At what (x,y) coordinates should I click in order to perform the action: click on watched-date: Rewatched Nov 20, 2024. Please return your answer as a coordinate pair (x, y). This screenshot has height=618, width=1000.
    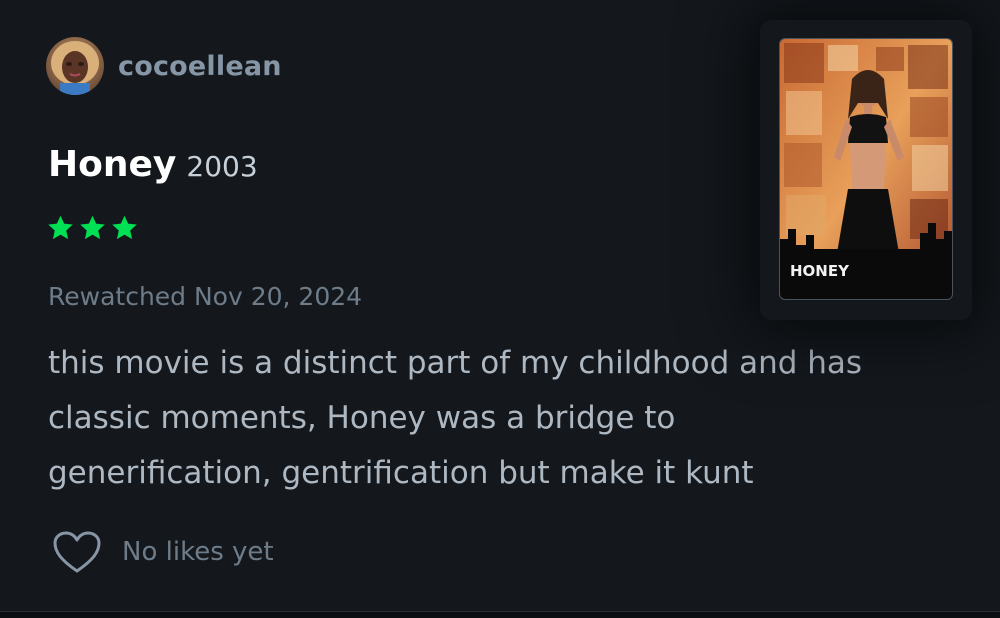
    Looking at the image, I should click on (205, 296).